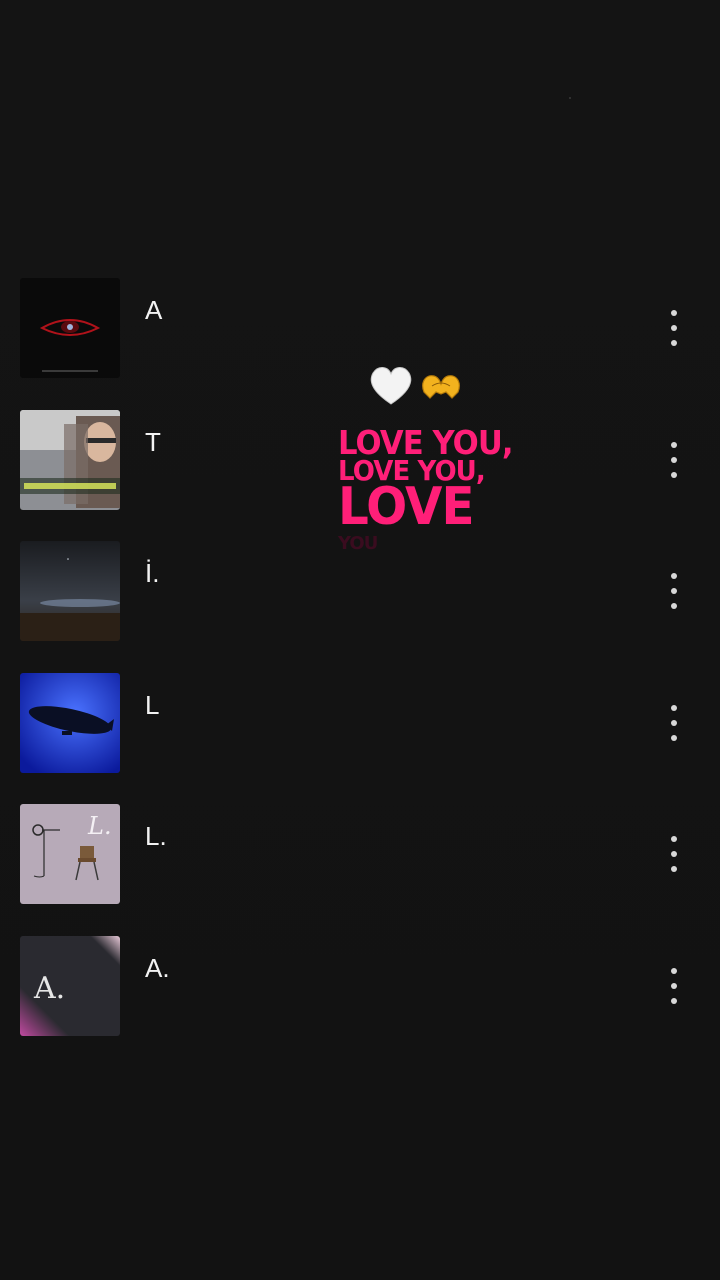  Describe the element at coordinates (358, 543) in the screenshot. I see `love-line-ghost: YOU` at that location.